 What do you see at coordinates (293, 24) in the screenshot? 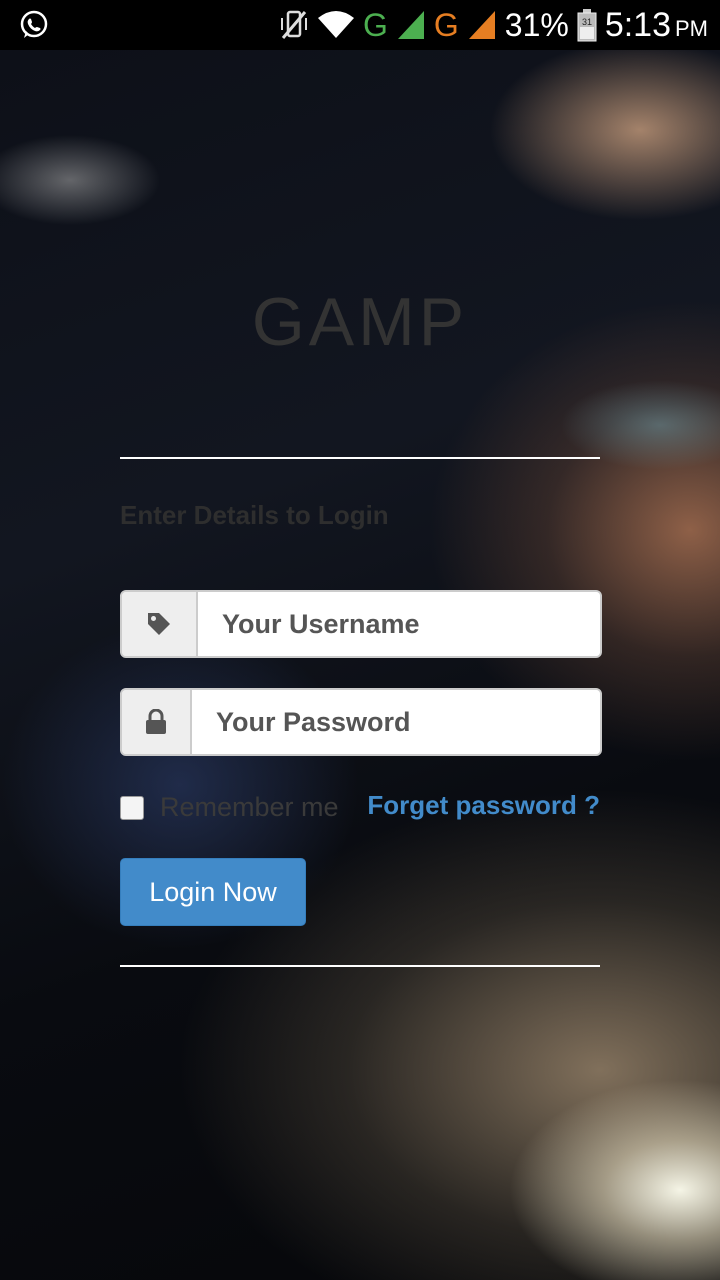
I see `vibrate-mute-icon` at bounding box center [293, 24].